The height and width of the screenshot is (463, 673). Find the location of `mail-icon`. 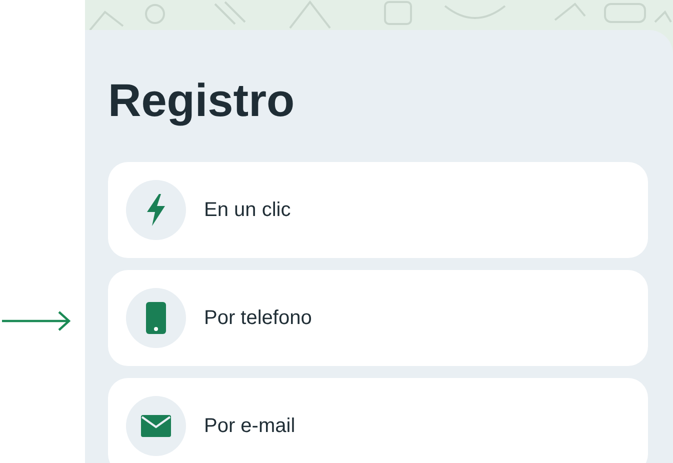

mail-icon is located at coordinates (156, 426).